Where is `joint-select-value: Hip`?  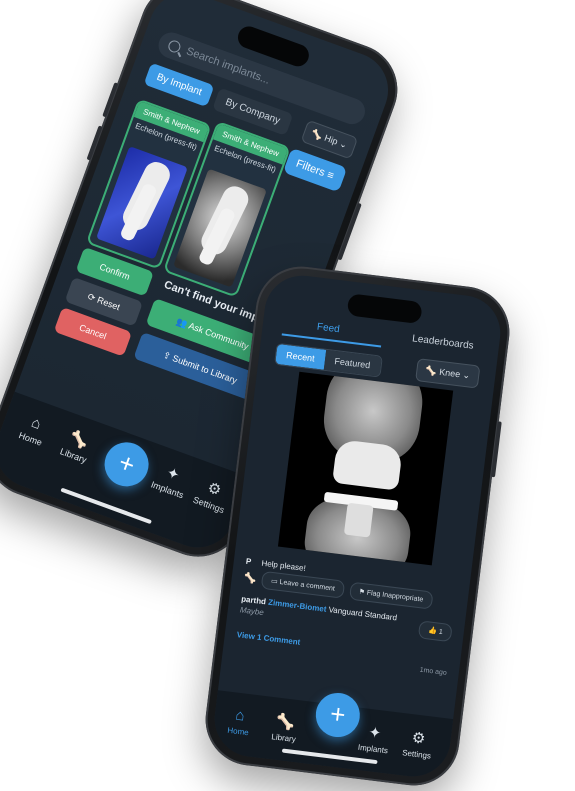
joint-select-value: Hip is located at coordinates (331, 139).